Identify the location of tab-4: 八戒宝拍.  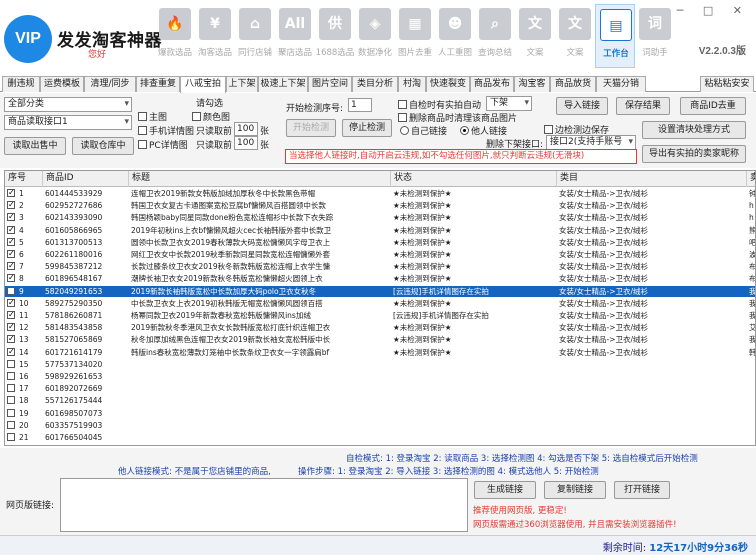
(203, 84).